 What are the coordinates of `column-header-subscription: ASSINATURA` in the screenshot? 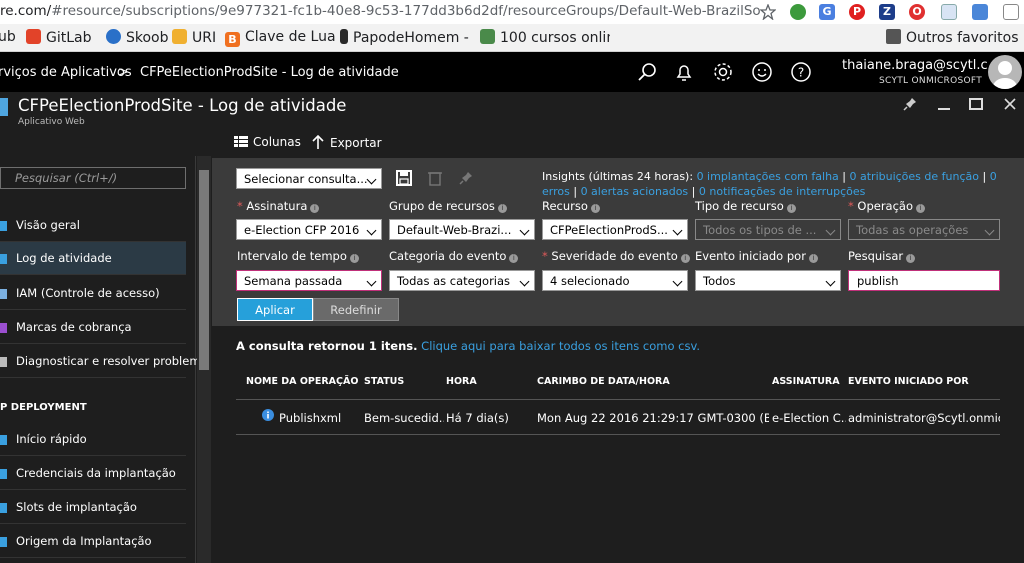 It's located at (806, 381).